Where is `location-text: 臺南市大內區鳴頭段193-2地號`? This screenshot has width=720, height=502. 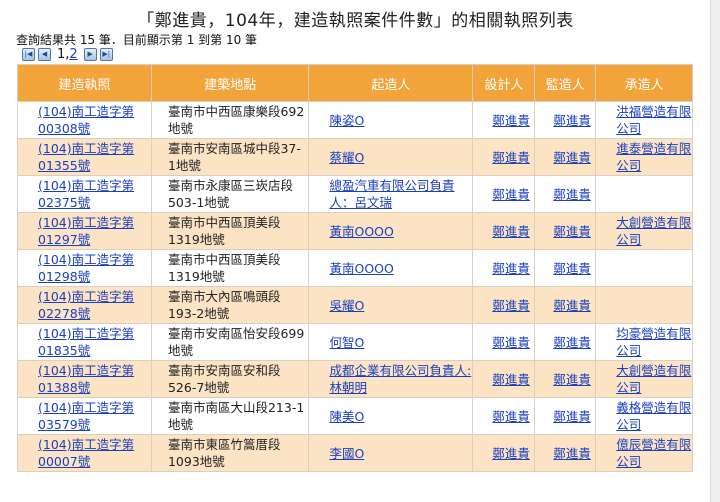
location-text: 臺南市大內區鳴頭段193-2地號 is located at coordinates (224, 305).